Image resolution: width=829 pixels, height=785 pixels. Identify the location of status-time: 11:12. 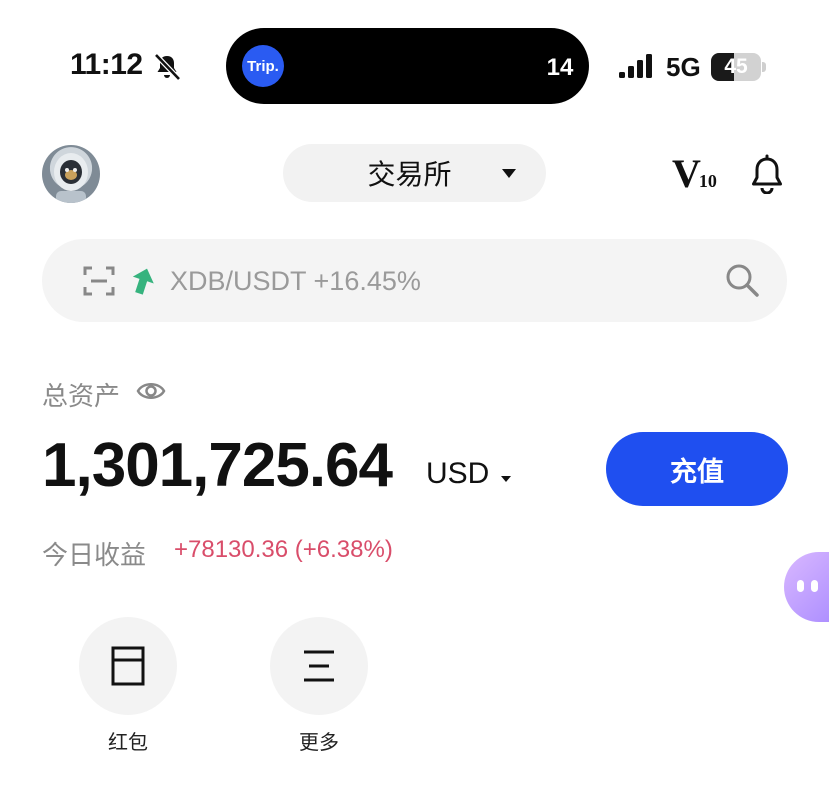
(106, 64).